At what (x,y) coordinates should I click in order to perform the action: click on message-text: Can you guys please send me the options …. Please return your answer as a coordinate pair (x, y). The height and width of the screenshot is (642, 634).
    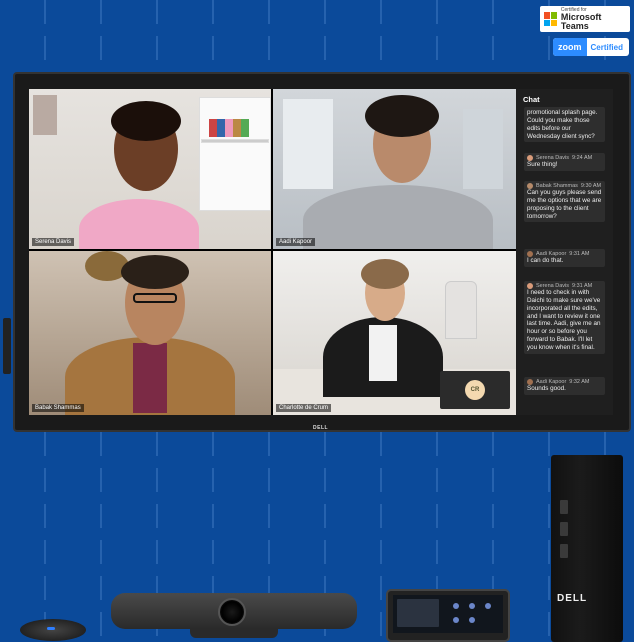
    Looking at the image, I should click on (564, 204).